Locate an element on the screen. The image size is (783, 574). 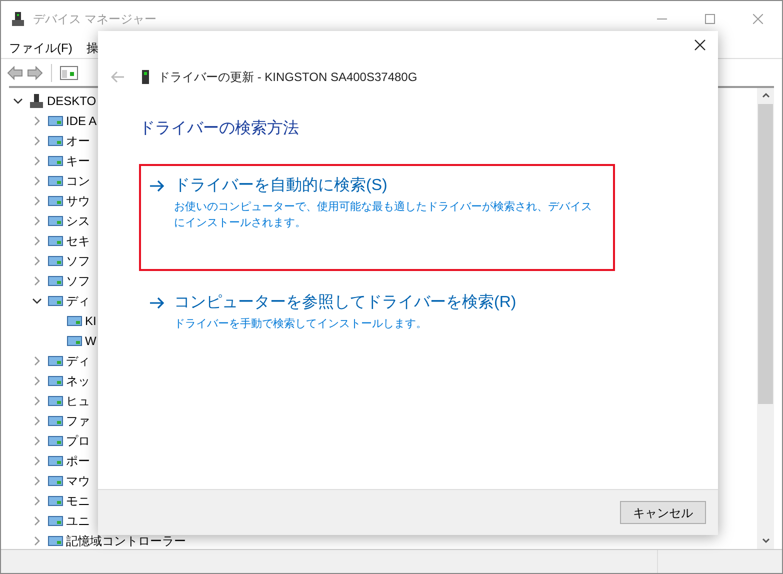
tree-item: プロ is located at coordinates (78, 441).